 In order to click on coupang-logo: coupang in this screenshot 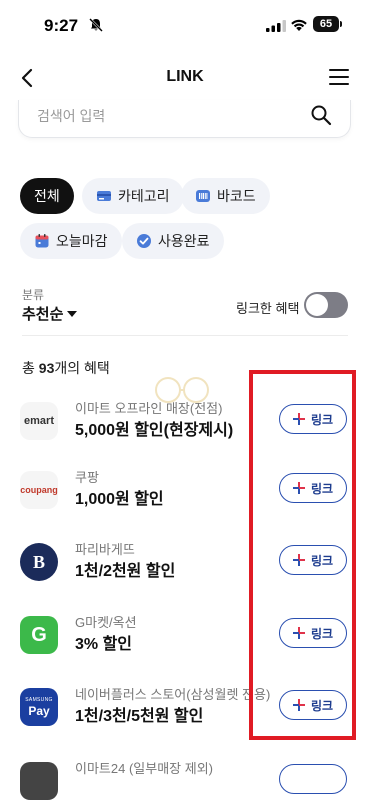, I will do `click(39, 490)`.